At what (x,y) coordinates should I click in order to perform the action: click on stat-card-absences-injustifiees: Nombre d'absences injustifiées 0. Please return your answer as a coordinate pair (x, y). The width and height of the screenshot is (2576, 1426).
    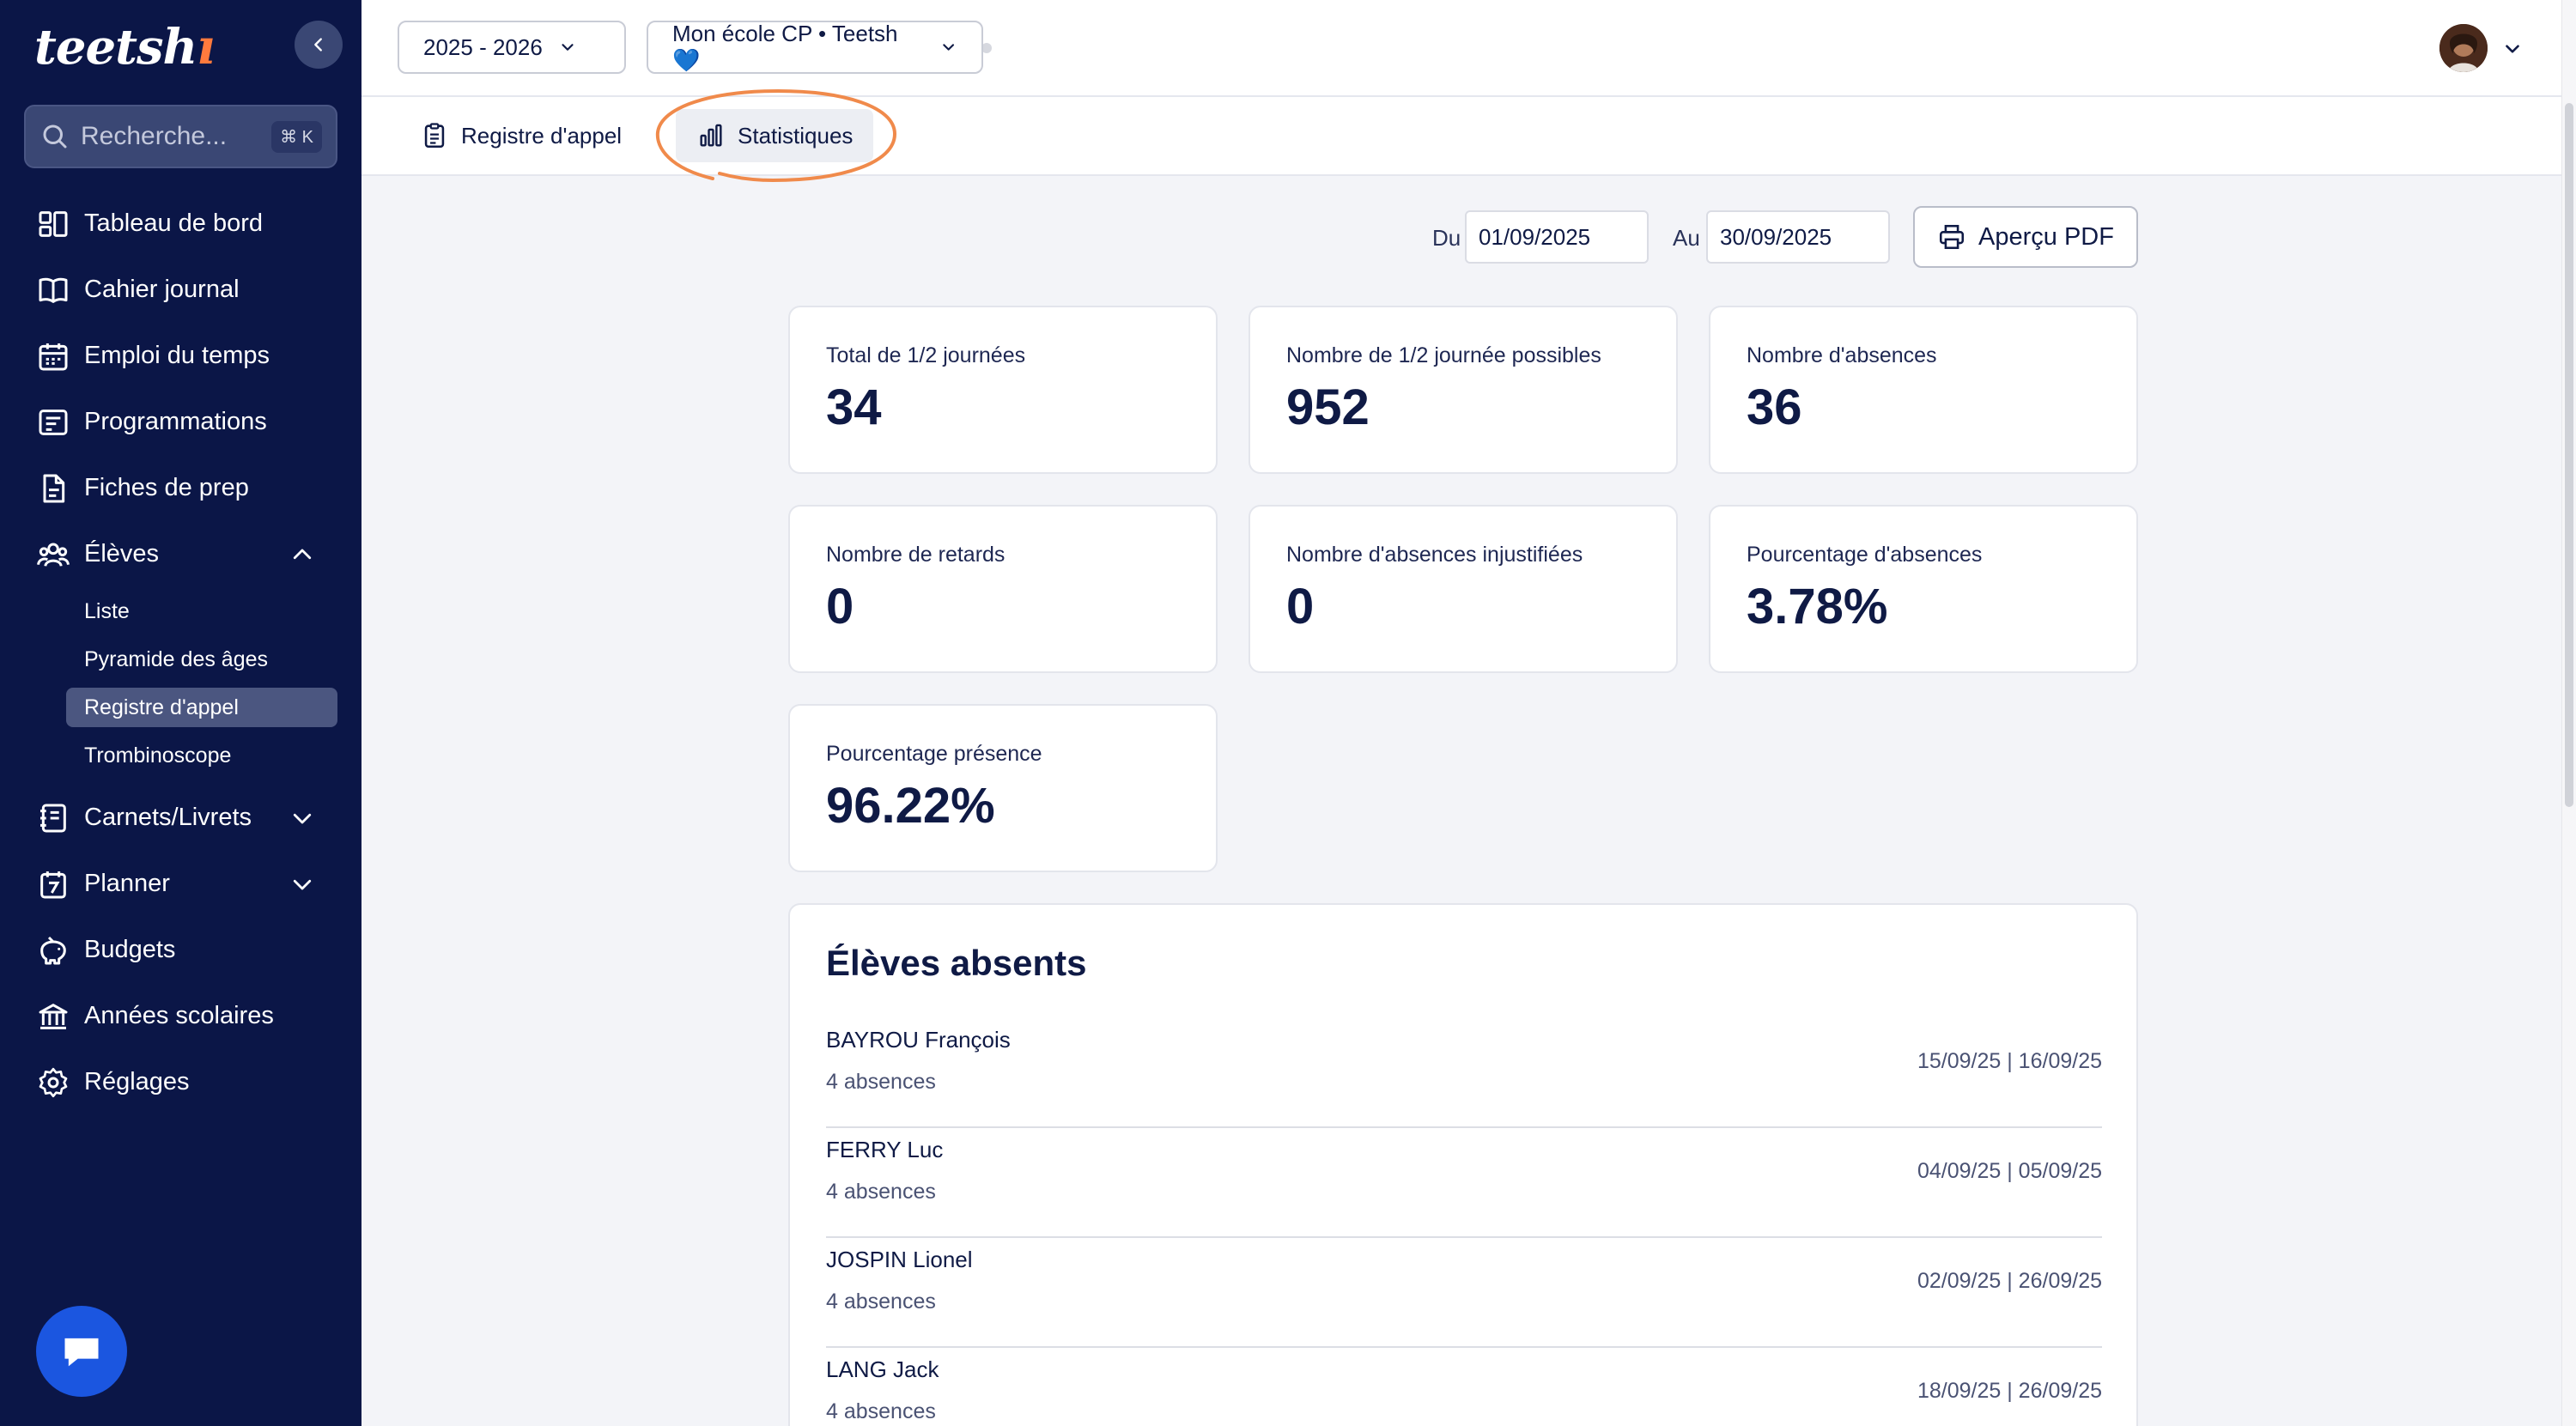
    Looking at the image, I should click on (1463, 589).